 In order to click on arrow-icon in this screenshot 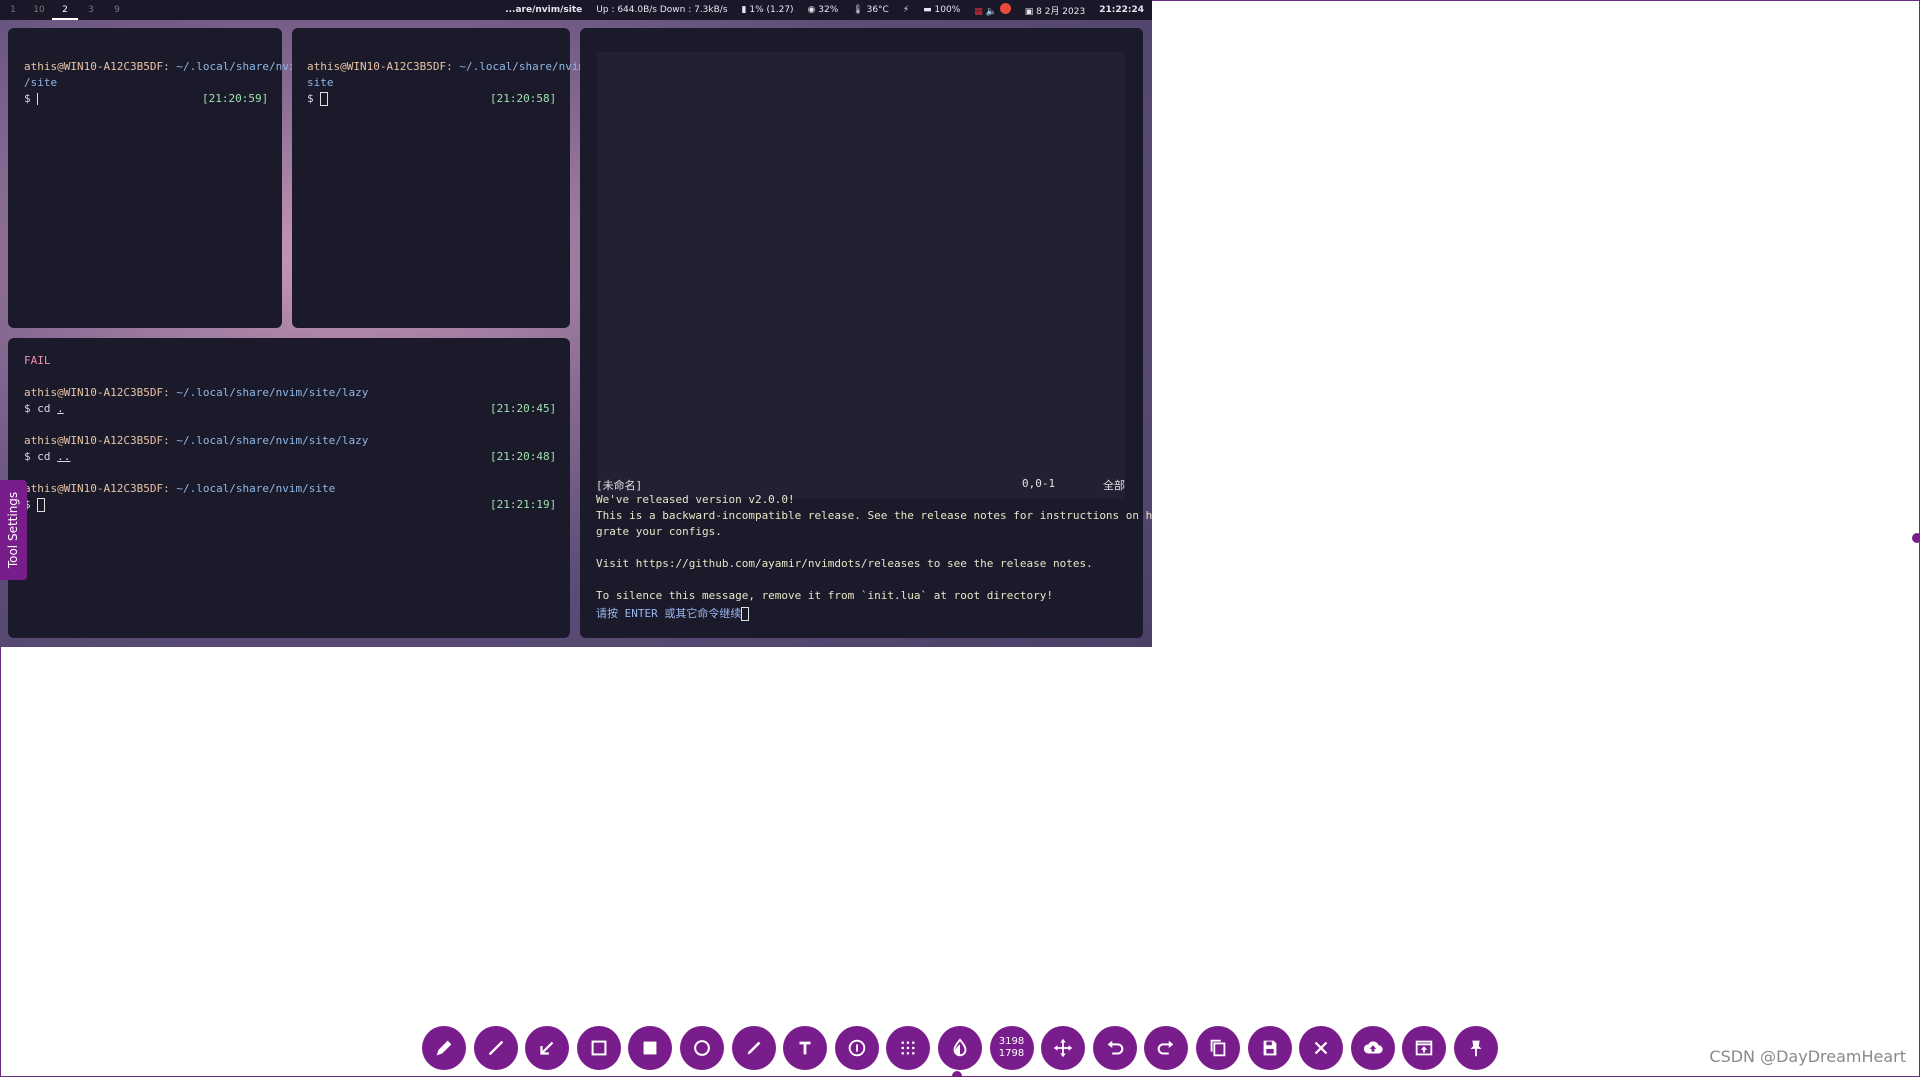, I will do `click(547, 1048)`.